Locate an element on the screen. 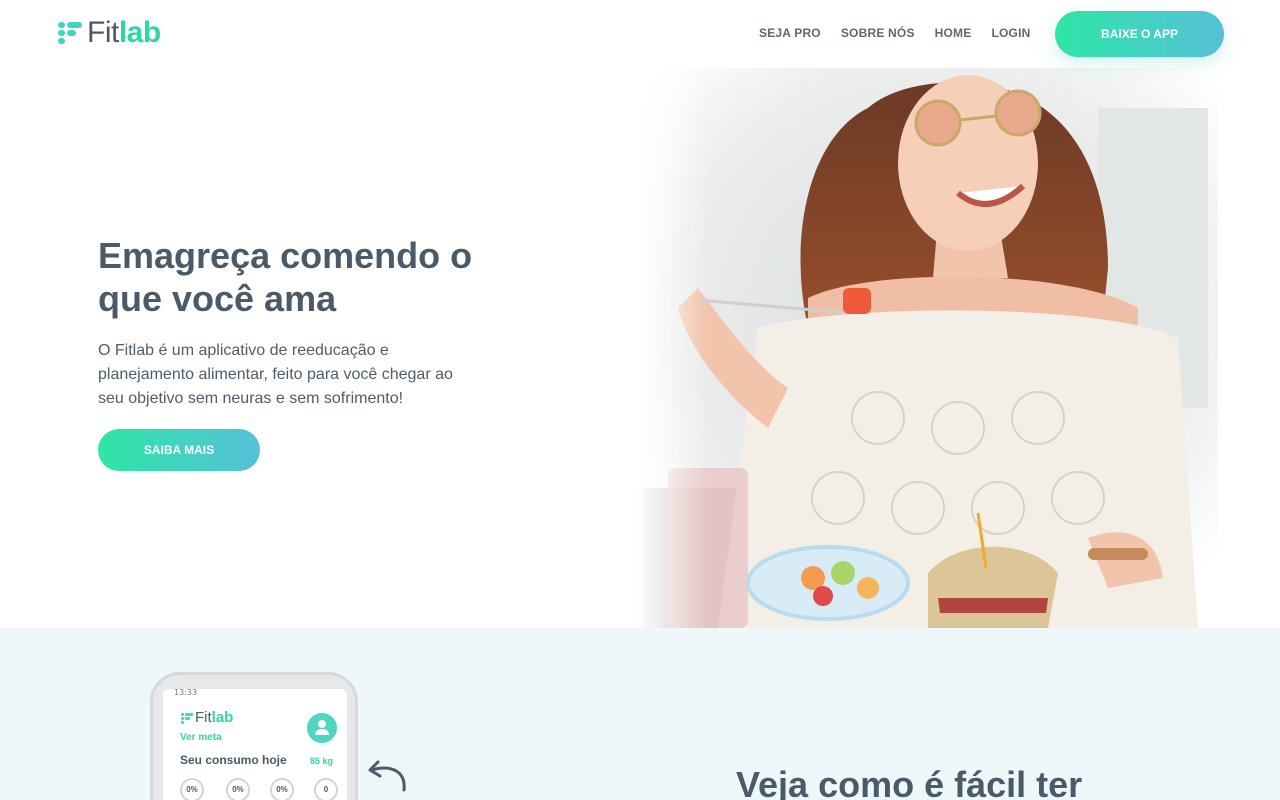 This screenshot has width=1280, height=800. nav-link-home: HOME is located at coordinates (953, 33).